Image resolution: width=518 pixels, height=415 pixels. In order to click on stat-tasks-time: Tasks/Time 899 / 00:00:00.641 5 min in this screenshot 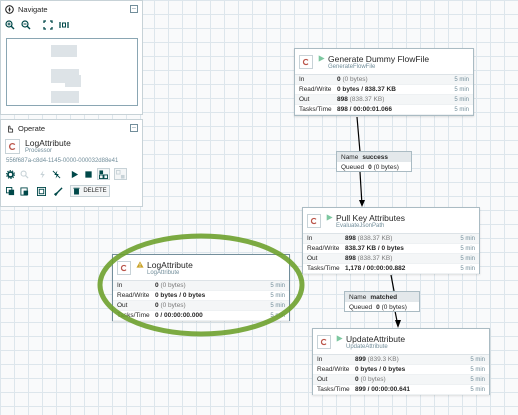, I will do `click(401, 390)`.